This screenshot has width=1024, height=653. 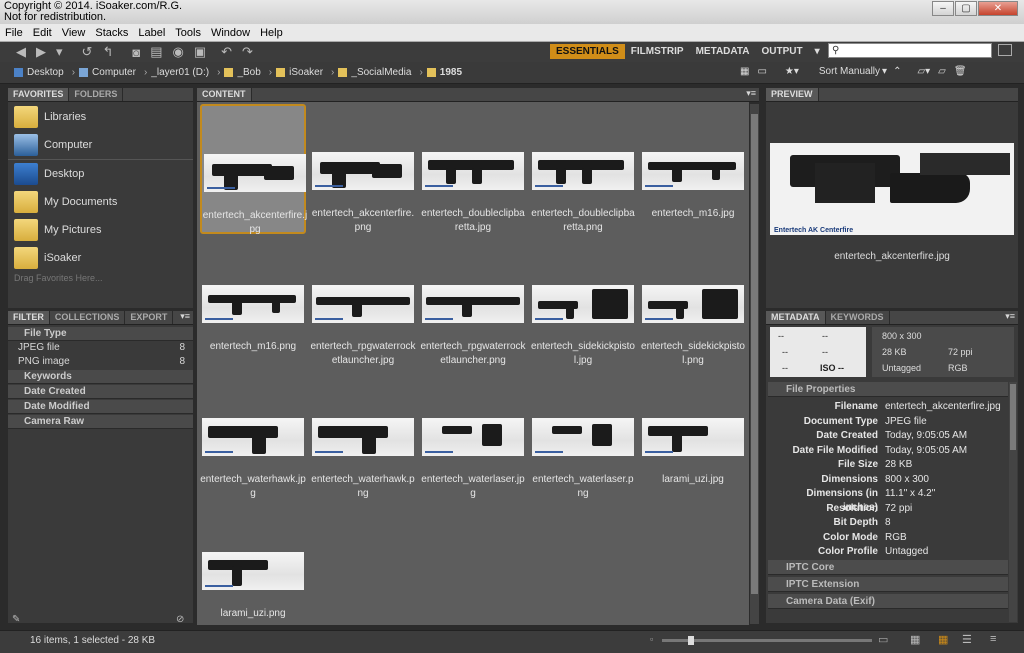 What do you see at coordinates (651, 639) in the screenshot?
I see `zoom-out-icon: ▫` at bounding box center [651, 639].